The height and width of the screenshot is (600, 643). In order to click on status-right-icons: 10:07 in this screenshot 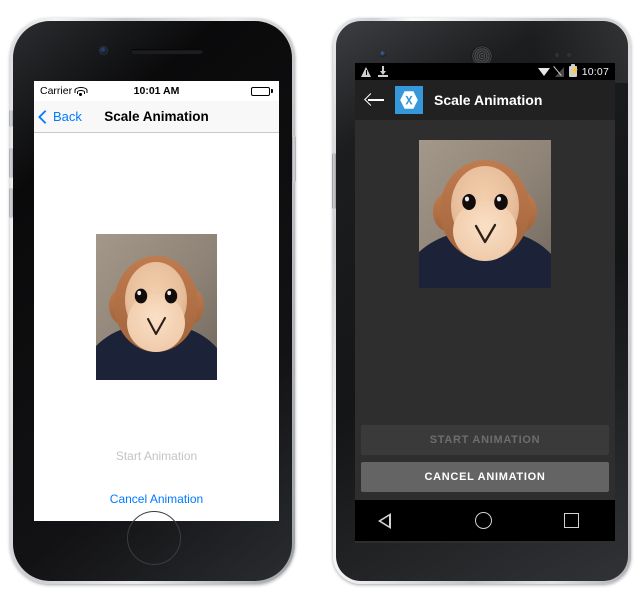, I will do `click(573, 71)`.